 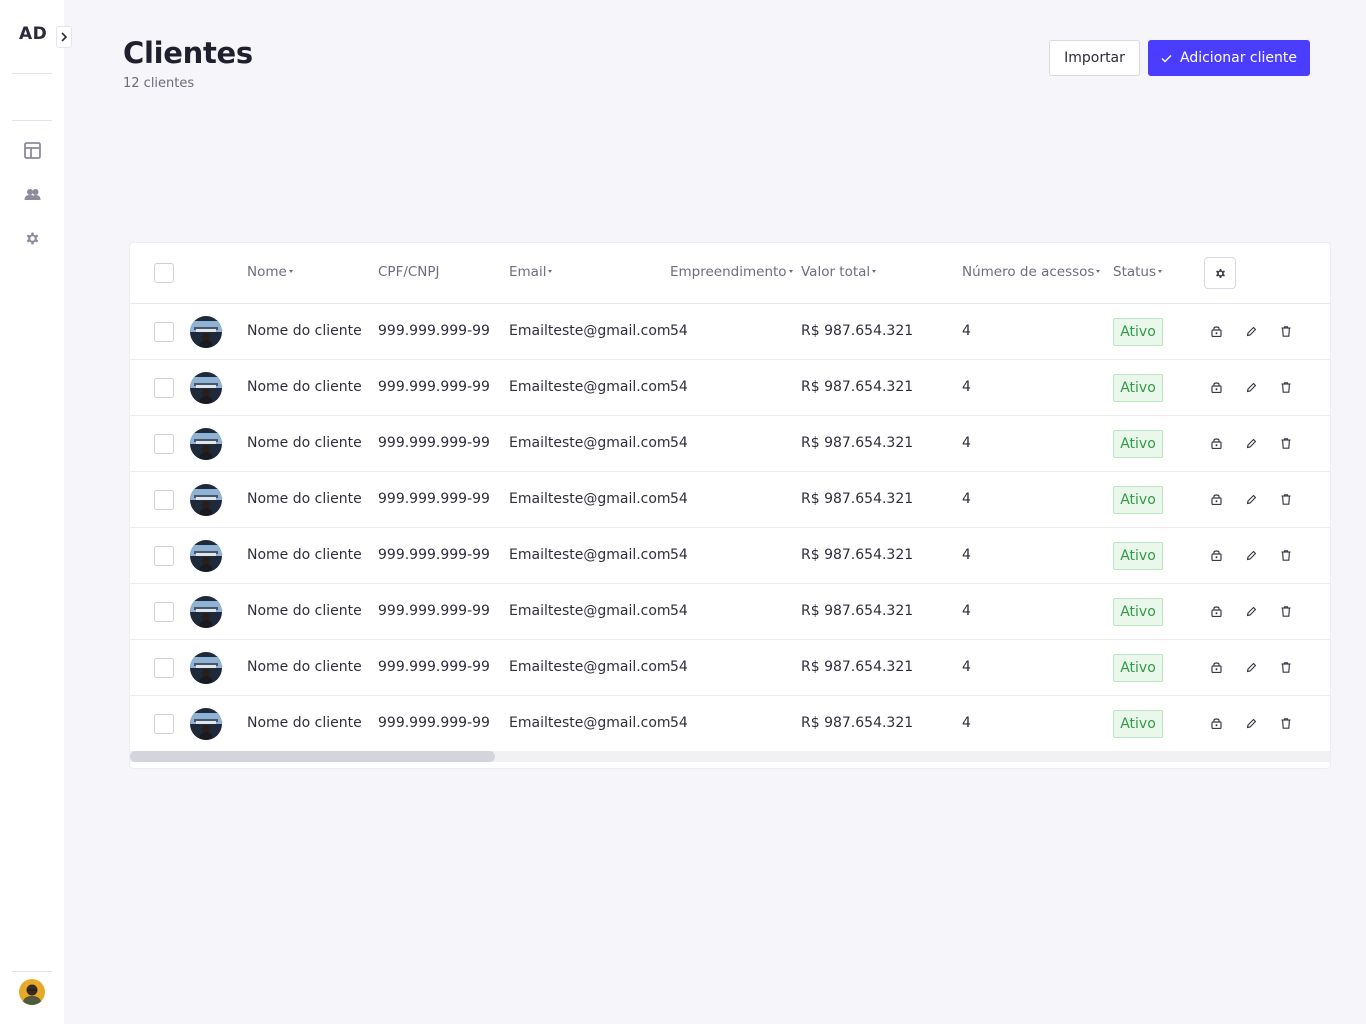 I want to click on sidebar: AD, so click(x=36, y=512).